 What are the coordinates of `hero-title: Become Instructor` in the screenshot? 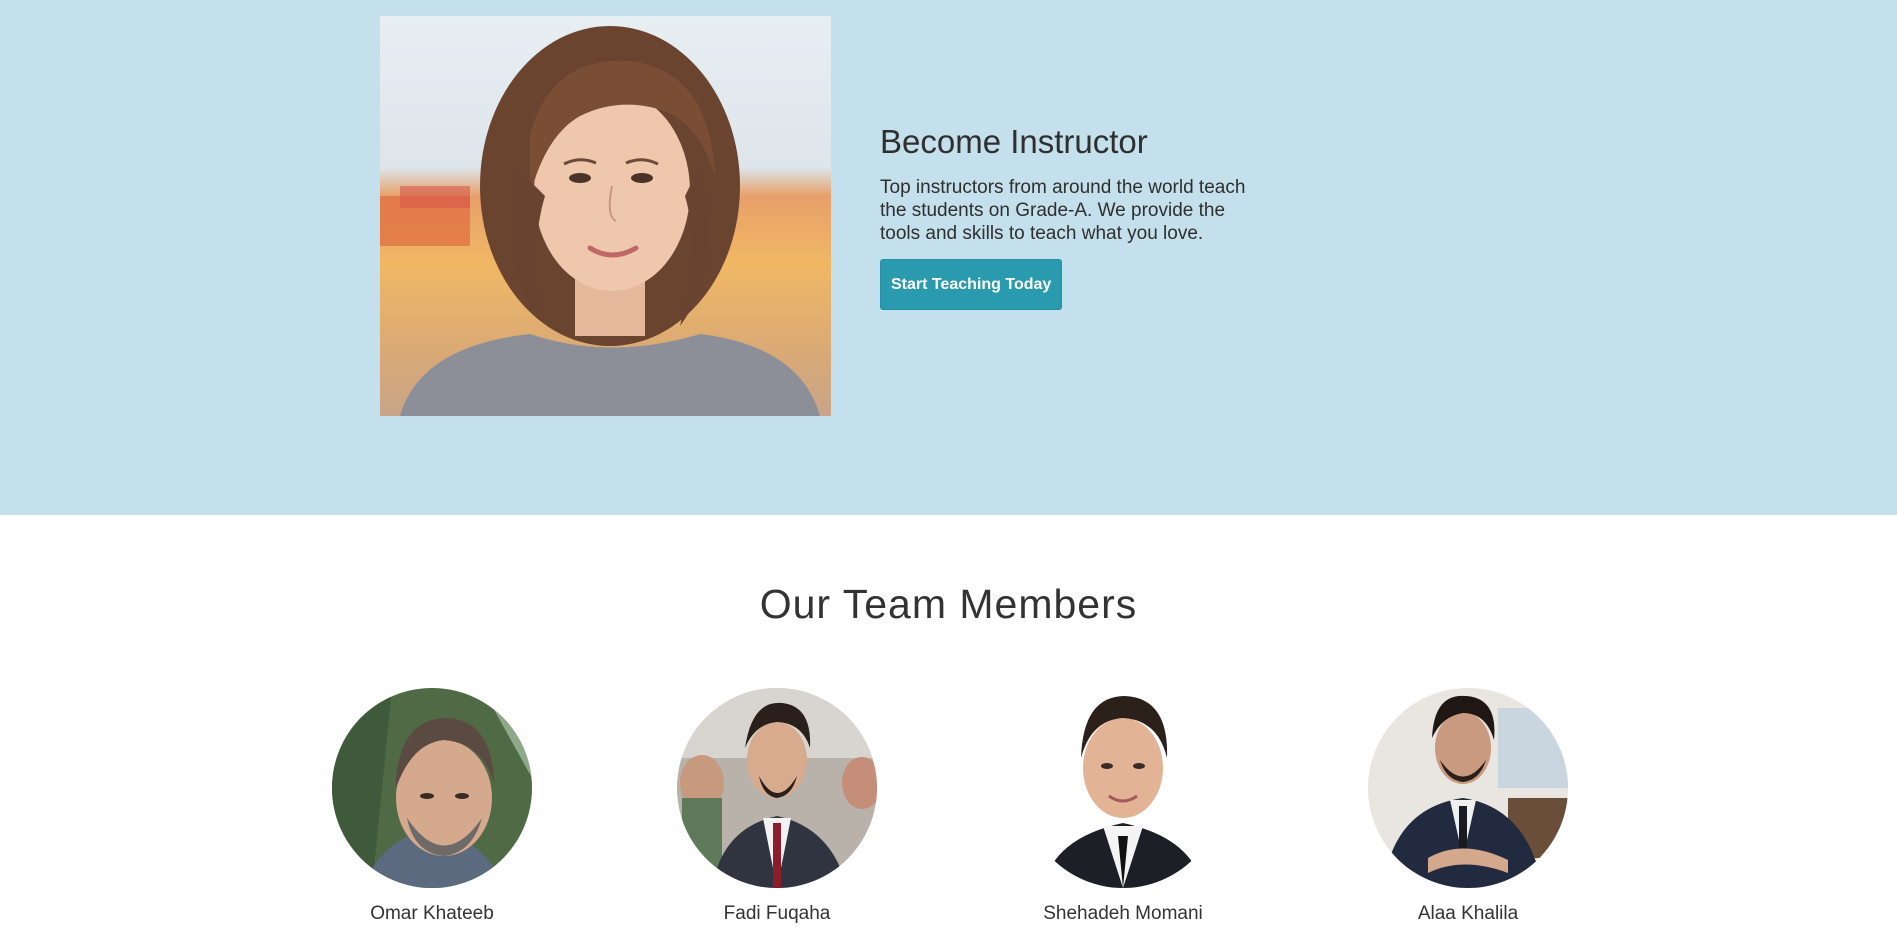 It's located at (1014, 141).